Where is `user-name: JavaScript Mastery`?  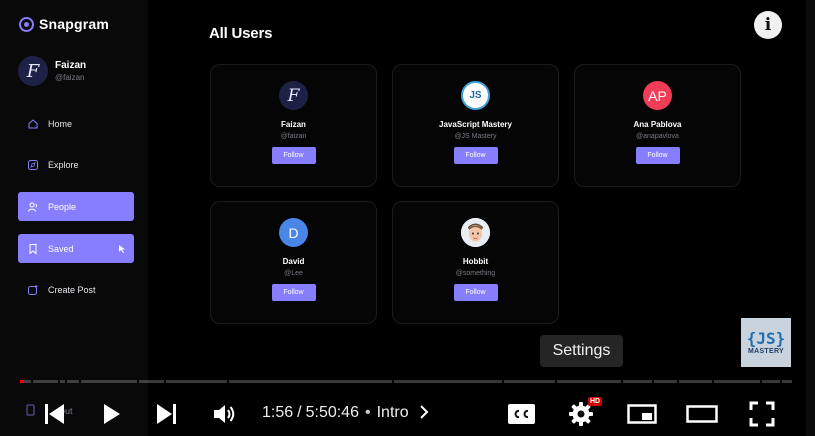
user-name: JavaScript Mastery is located at coordinates (475, 124).